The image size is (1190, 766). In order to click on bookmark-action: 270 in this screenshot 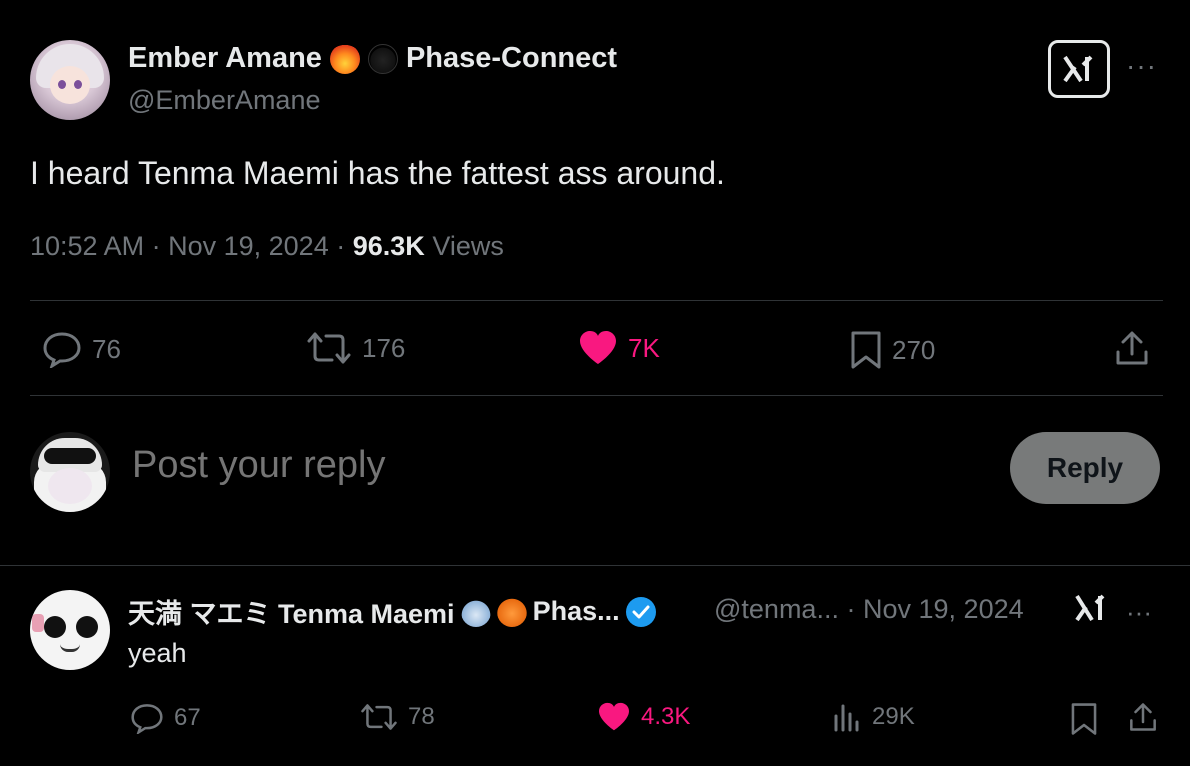, I will do `click(892, 350)`.